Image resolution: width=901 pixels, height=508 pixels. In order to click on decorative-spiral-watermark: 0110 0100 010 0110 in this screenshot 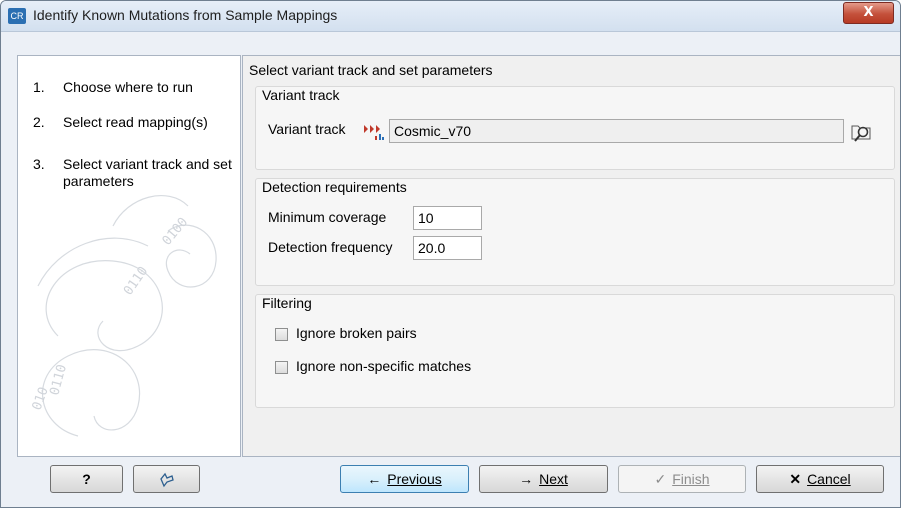, I will do `click(123, 316)`.